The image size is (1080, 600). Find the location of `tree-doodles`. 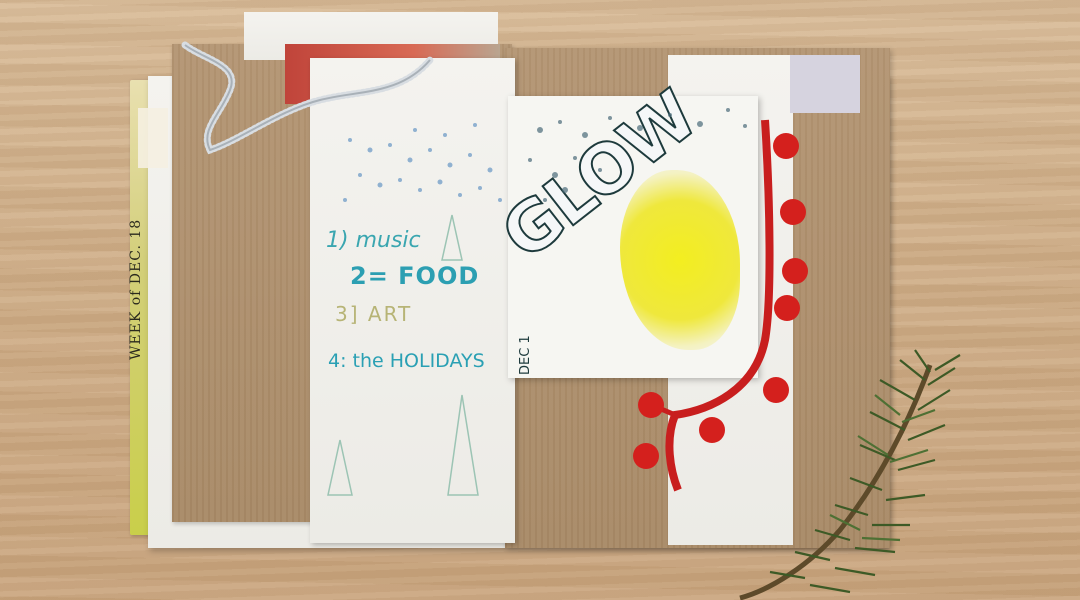

tree-doodles is located at coordinates (403, 355).